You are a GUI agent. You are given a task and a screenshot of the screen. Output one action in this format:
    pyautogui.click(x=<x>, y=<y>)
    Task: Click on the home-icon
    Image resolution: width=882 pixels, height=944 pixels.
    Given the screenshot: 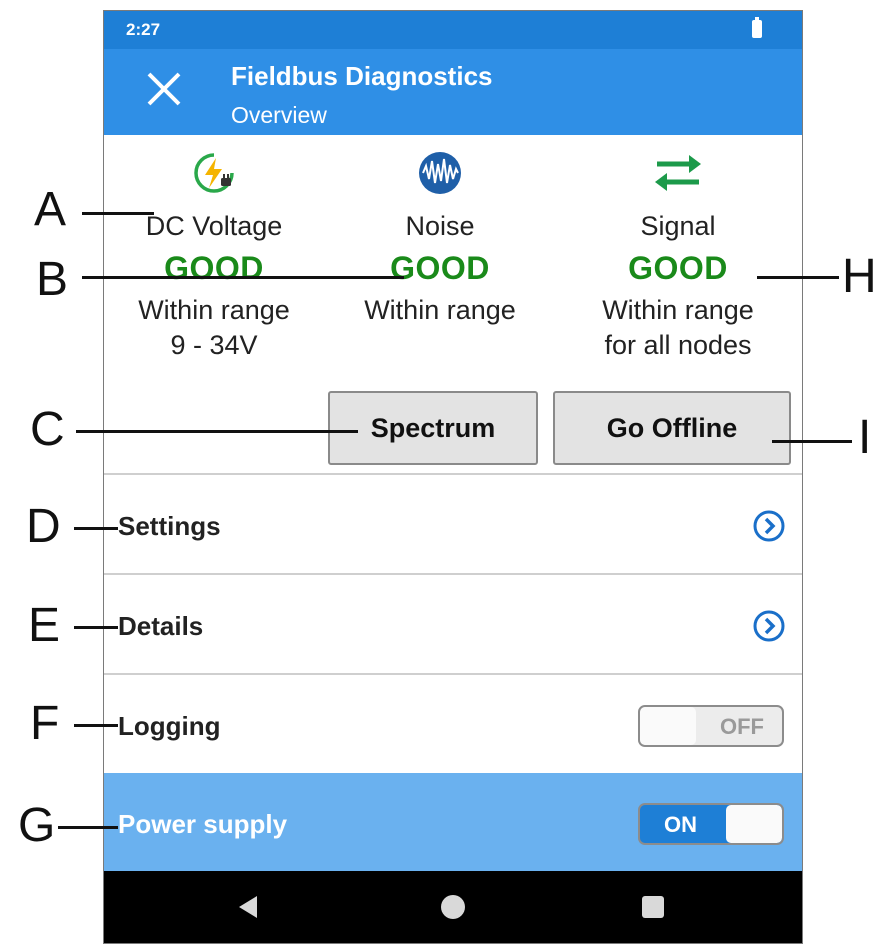 What is the action you would take?
    pyautogui.click(x=453, y=907)
    